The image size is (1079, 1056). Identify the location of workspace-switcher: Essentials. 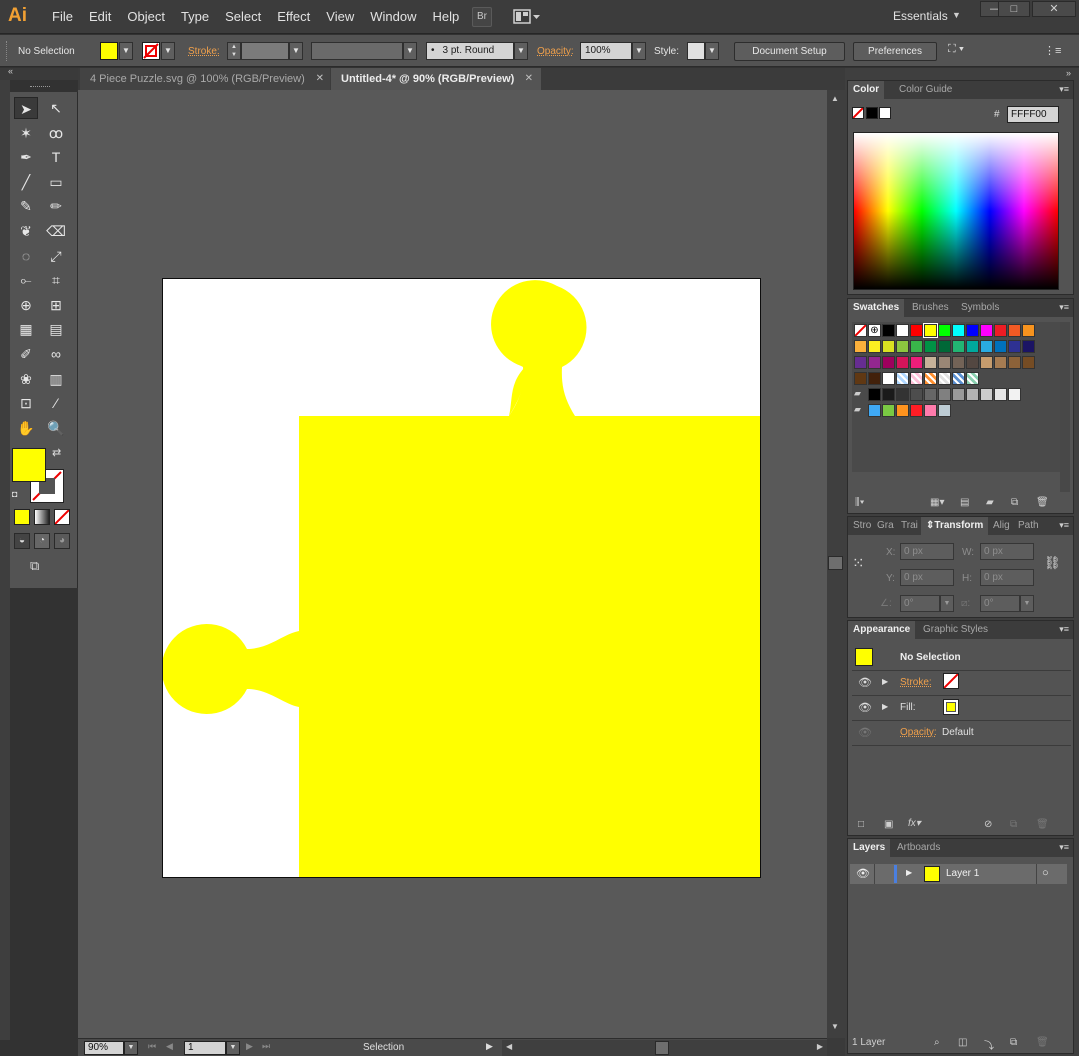
(920, 16).